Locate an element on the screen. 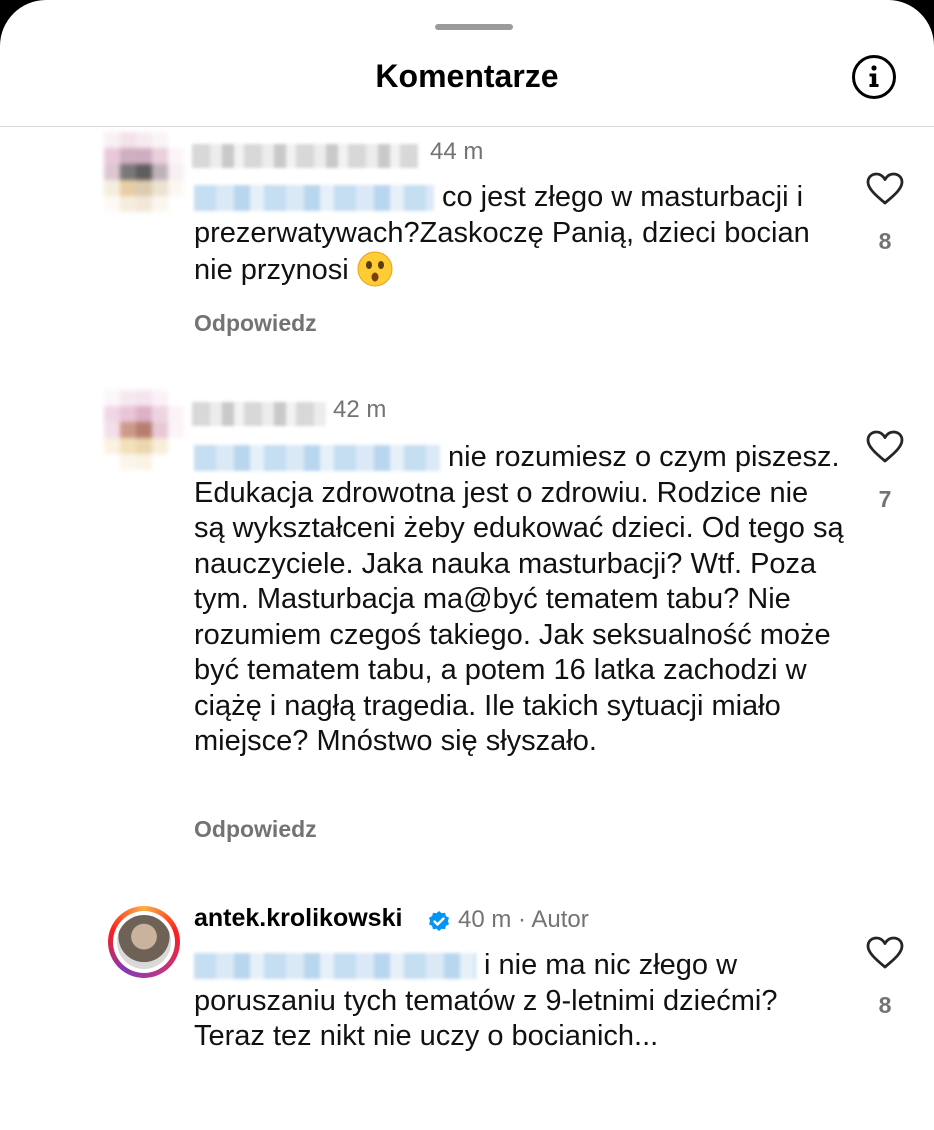 This screenshot has width=934, height=1130. page-title: Komentarze is located at coordinates (467, 76).